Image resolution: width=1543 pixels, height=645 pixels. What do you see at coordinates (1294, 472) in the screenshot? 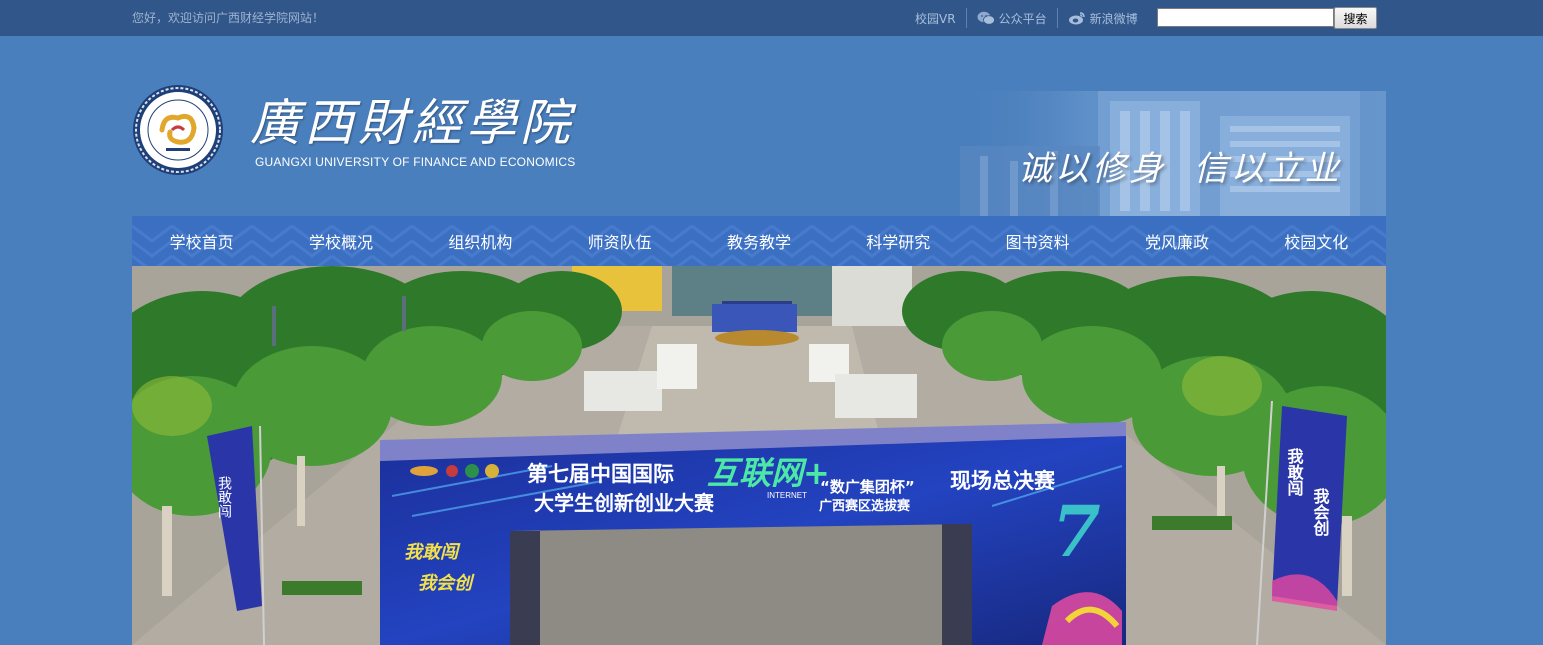
I see `right-flag-text-1: 我敢闯` at bounding box center [1294, 472].